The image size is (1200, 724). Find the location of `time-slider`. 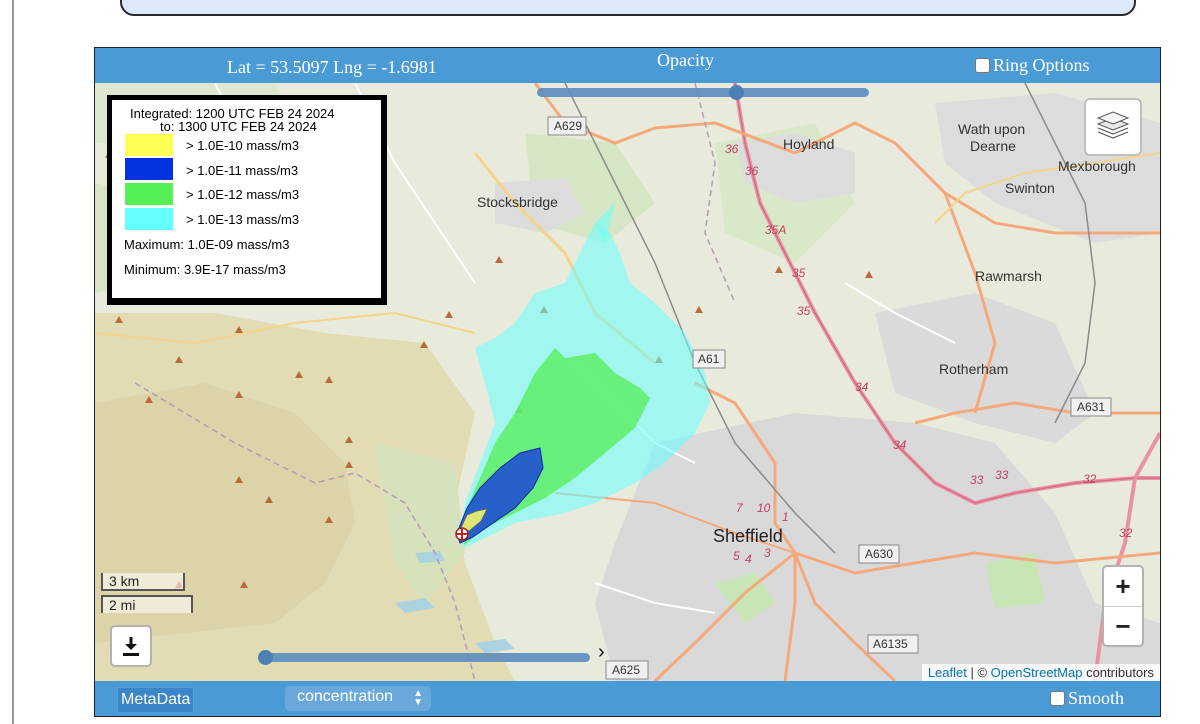

time-slider is located at coordinates (425, 657).